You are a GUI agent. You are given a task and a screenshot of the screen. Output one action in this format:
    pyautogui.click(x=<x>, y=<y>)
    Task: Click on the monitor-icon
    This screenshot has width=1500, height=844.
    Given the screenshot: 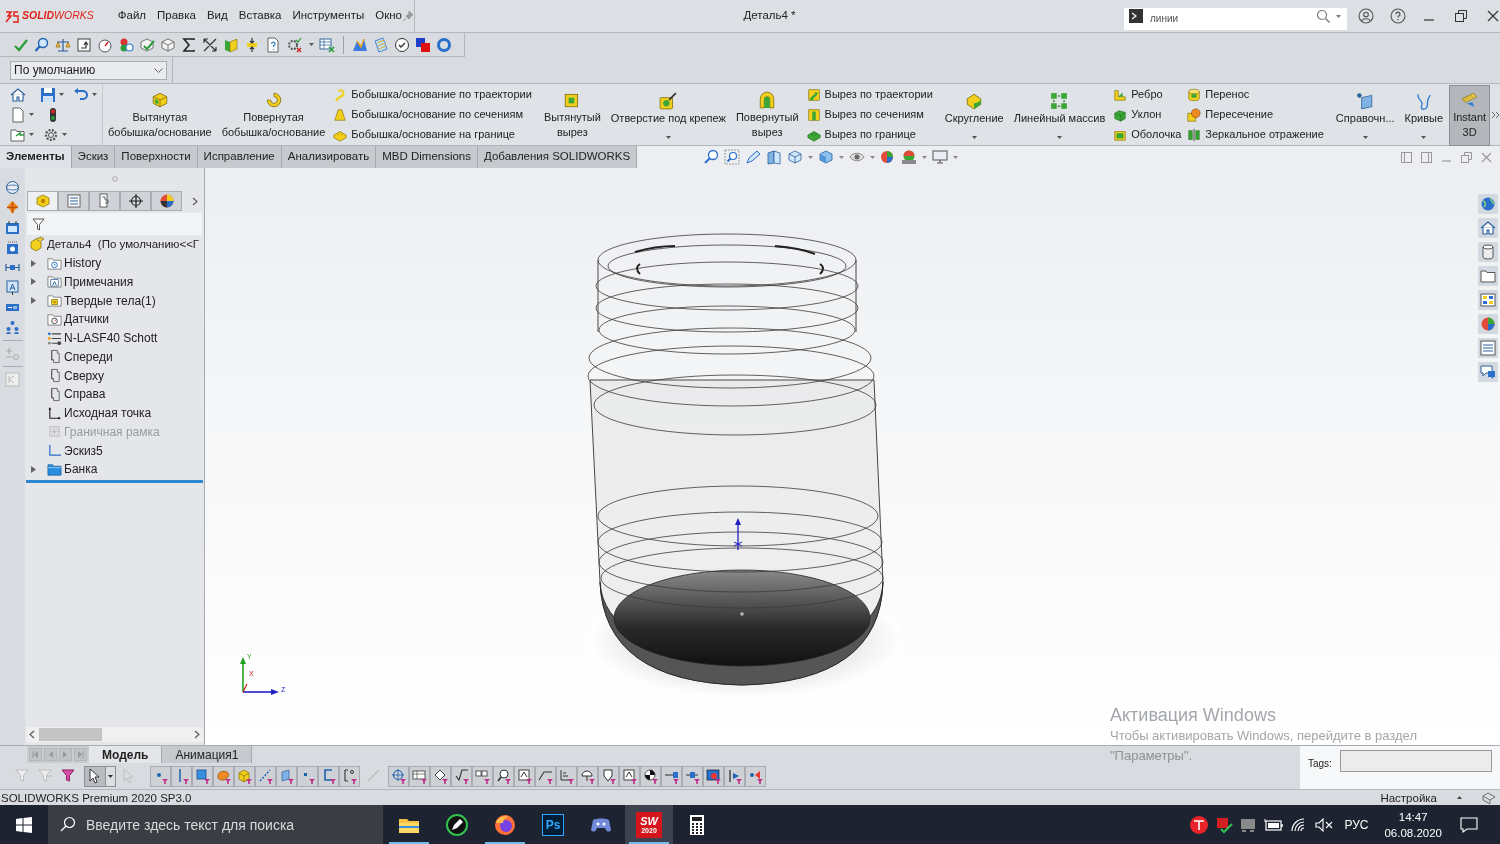 What is the action you would take?
    pyautogui.click(x=940, y=157)
    